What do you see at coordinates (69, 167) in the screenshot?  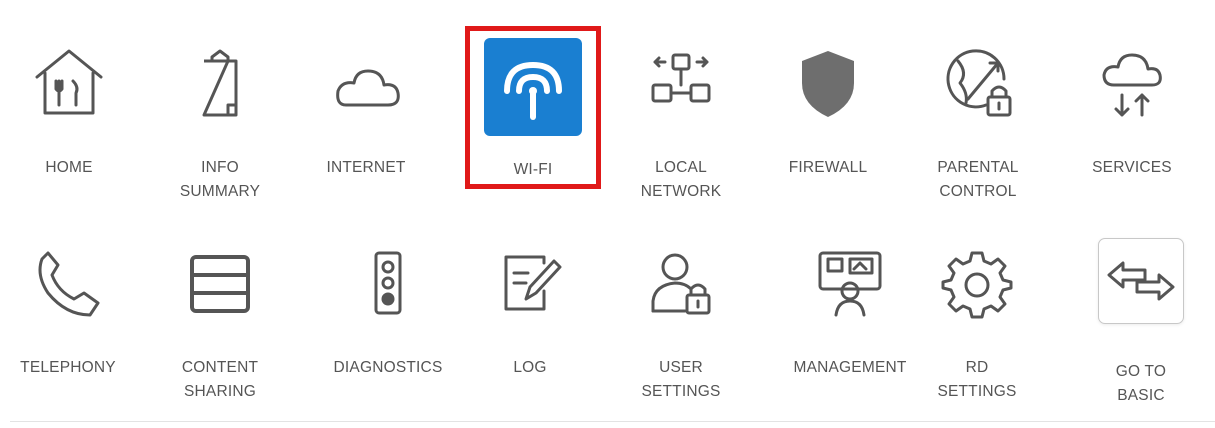 I see `menu-item-label: HOME` at bounding box center [69, 167].